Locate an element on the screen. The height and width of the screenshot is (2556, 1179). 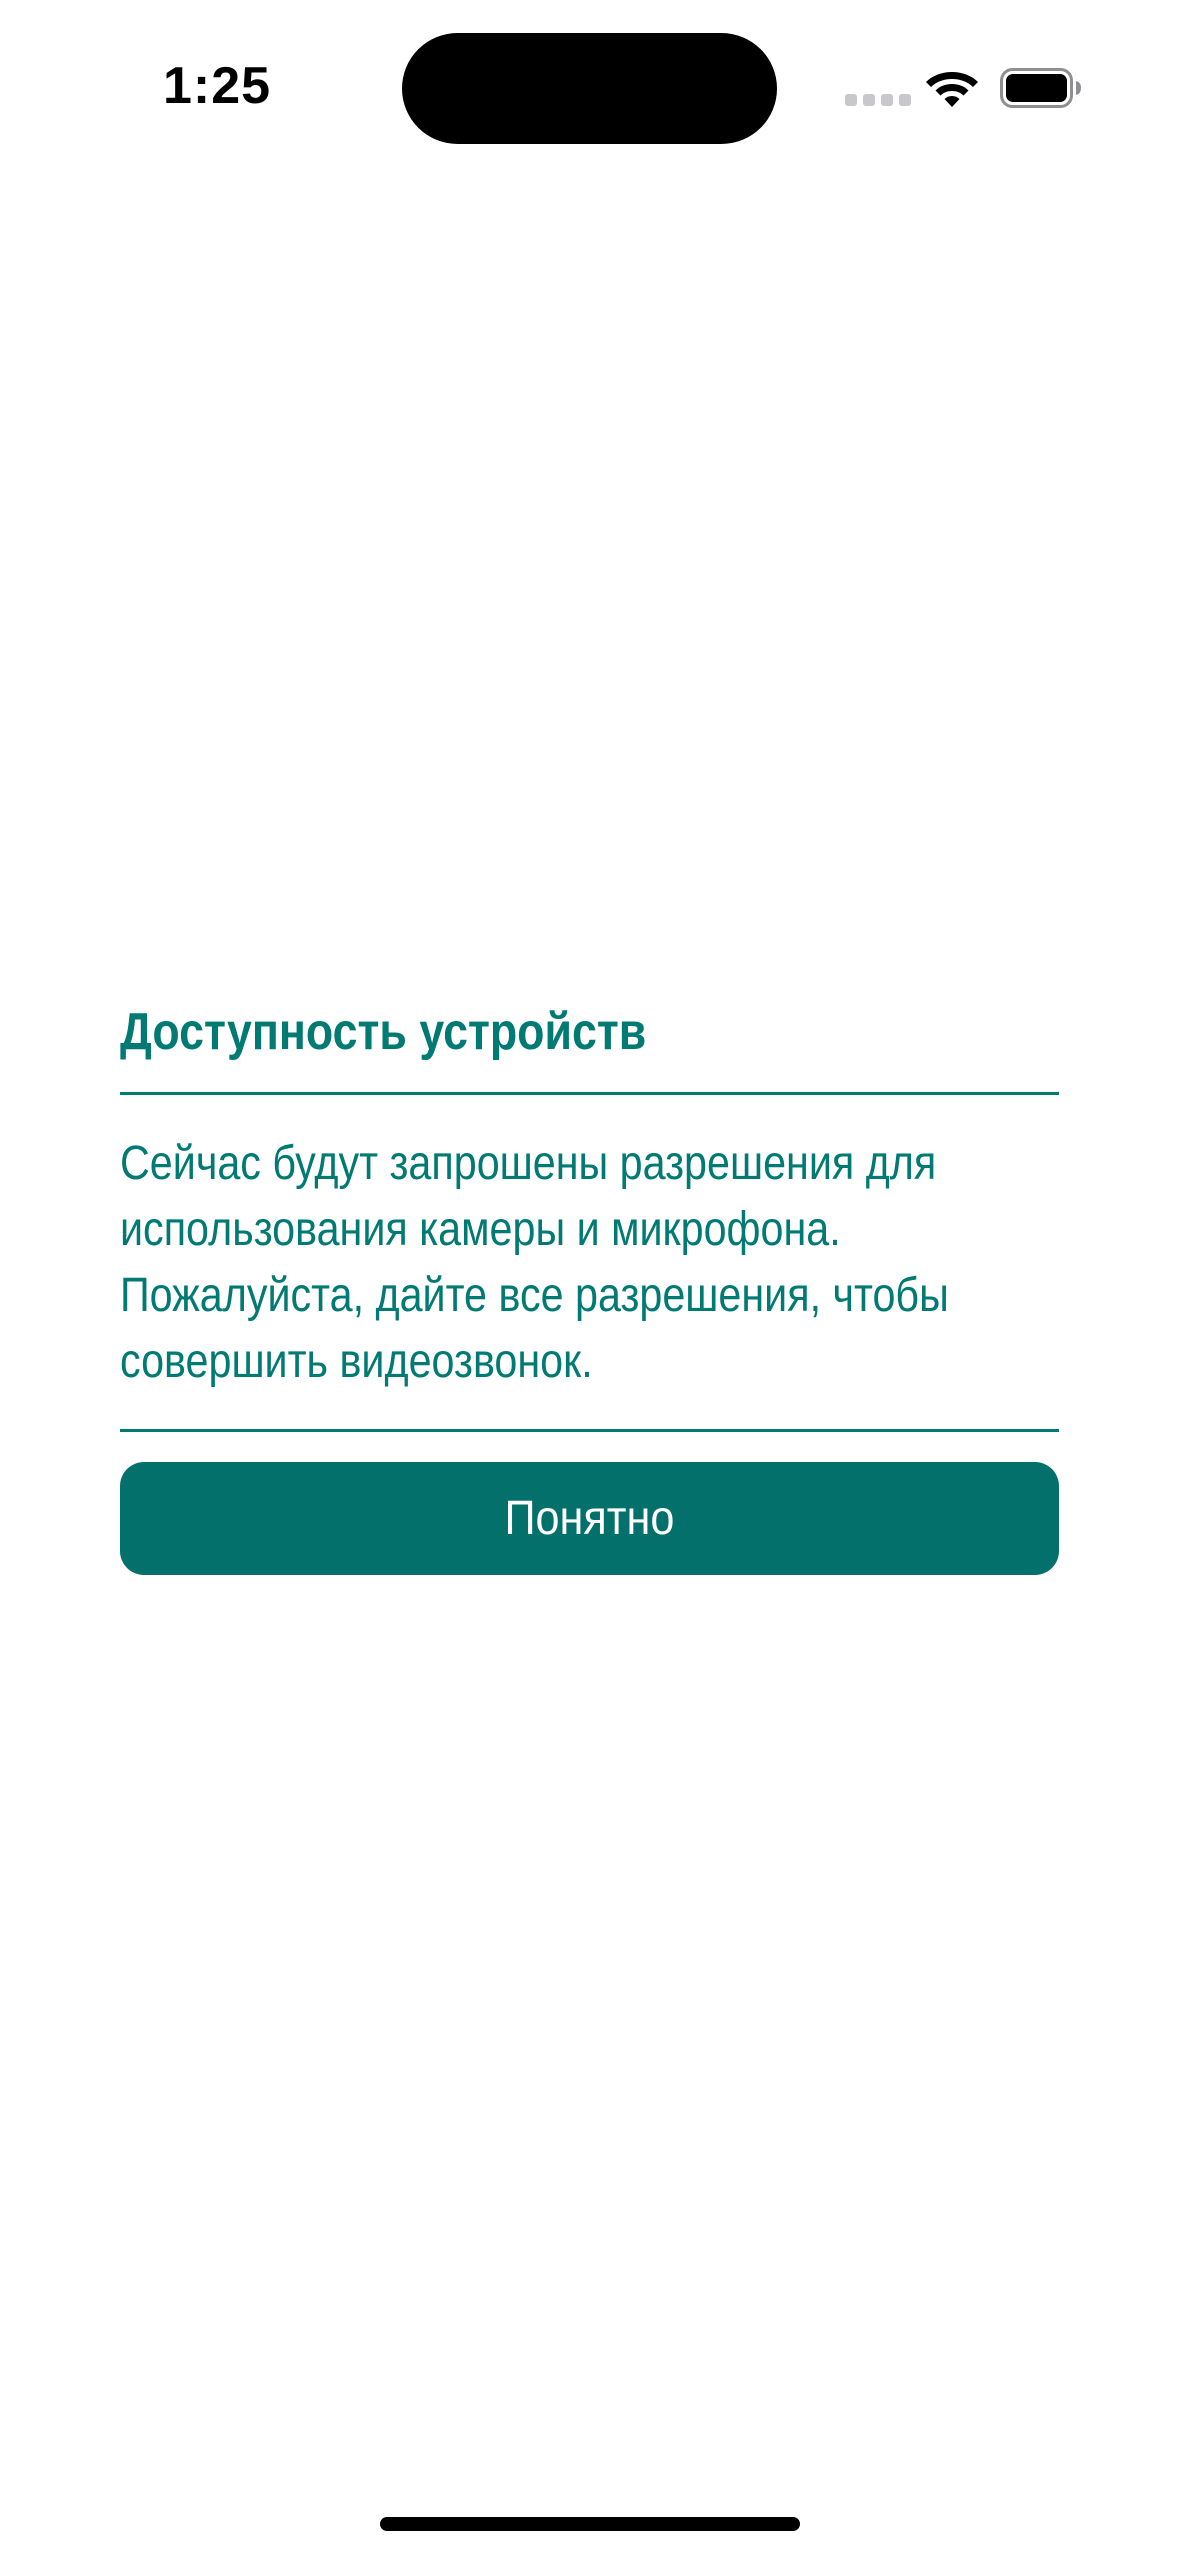
understood-button: Понятно is located at coordinates (589, 1518).